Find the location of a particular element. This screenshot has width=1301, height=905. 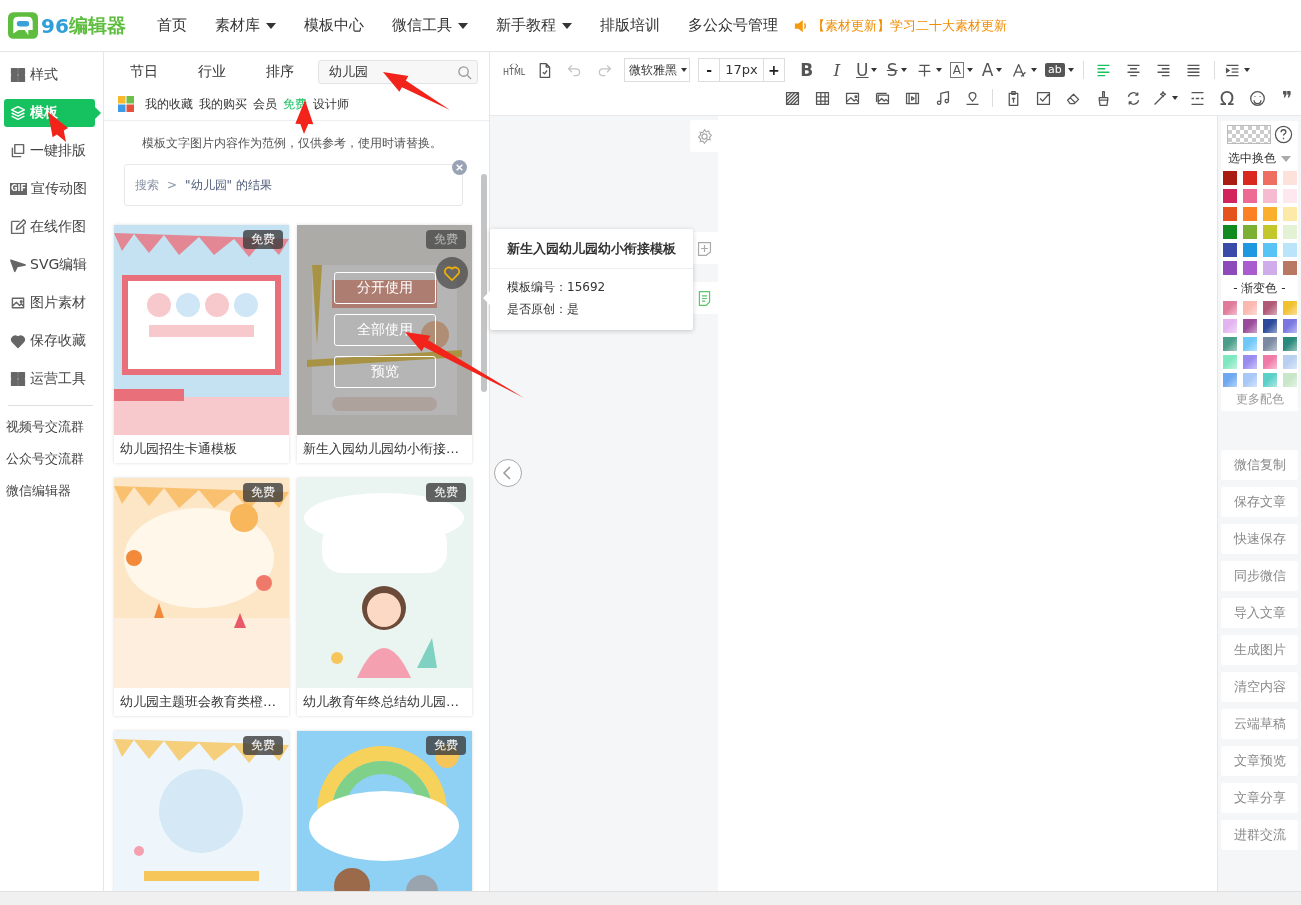

sidebar-item: SVG编辑 is located at coordinates (49, 265).